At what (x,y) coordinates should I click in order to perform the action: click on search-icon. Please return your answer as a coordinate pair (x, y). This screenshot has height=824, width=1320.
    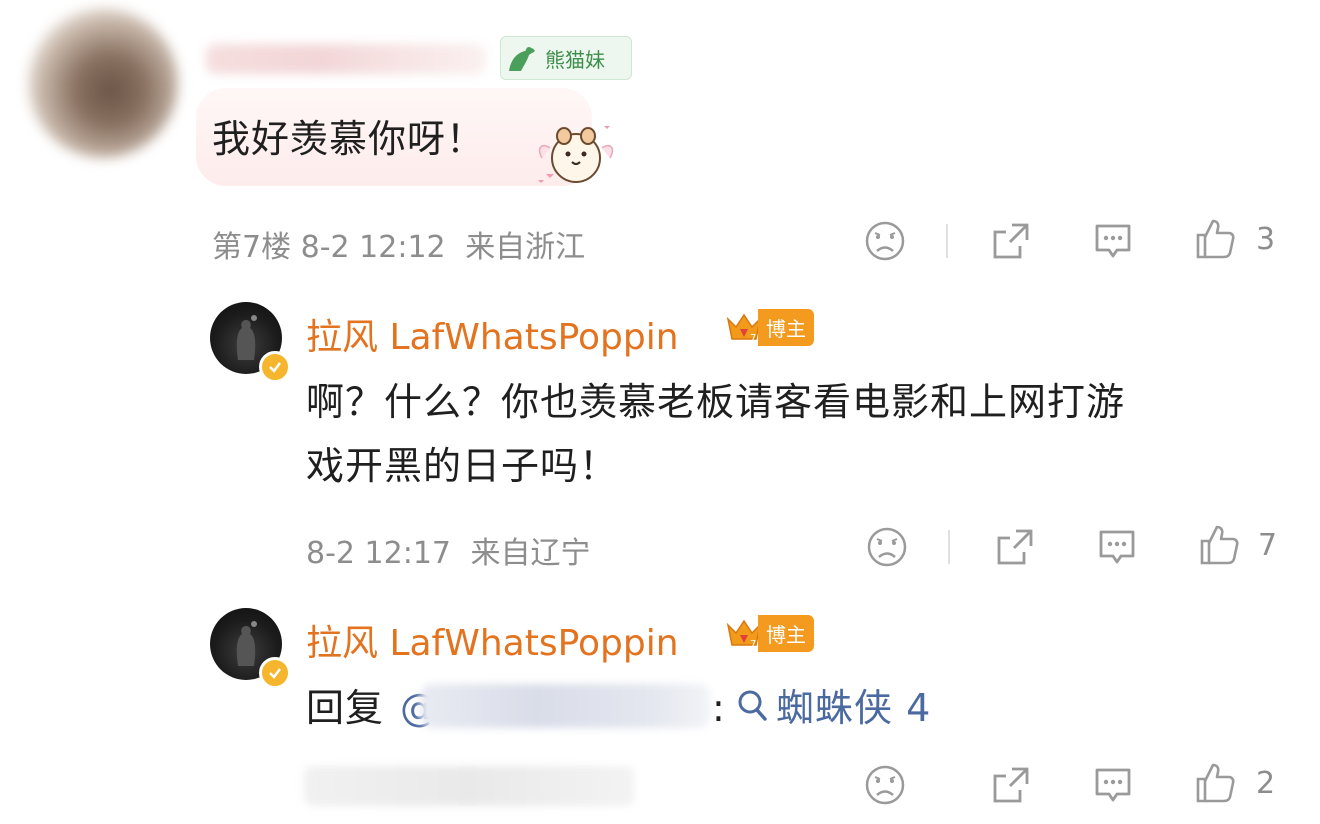
    Looking at the image, I should click on (753, 708).